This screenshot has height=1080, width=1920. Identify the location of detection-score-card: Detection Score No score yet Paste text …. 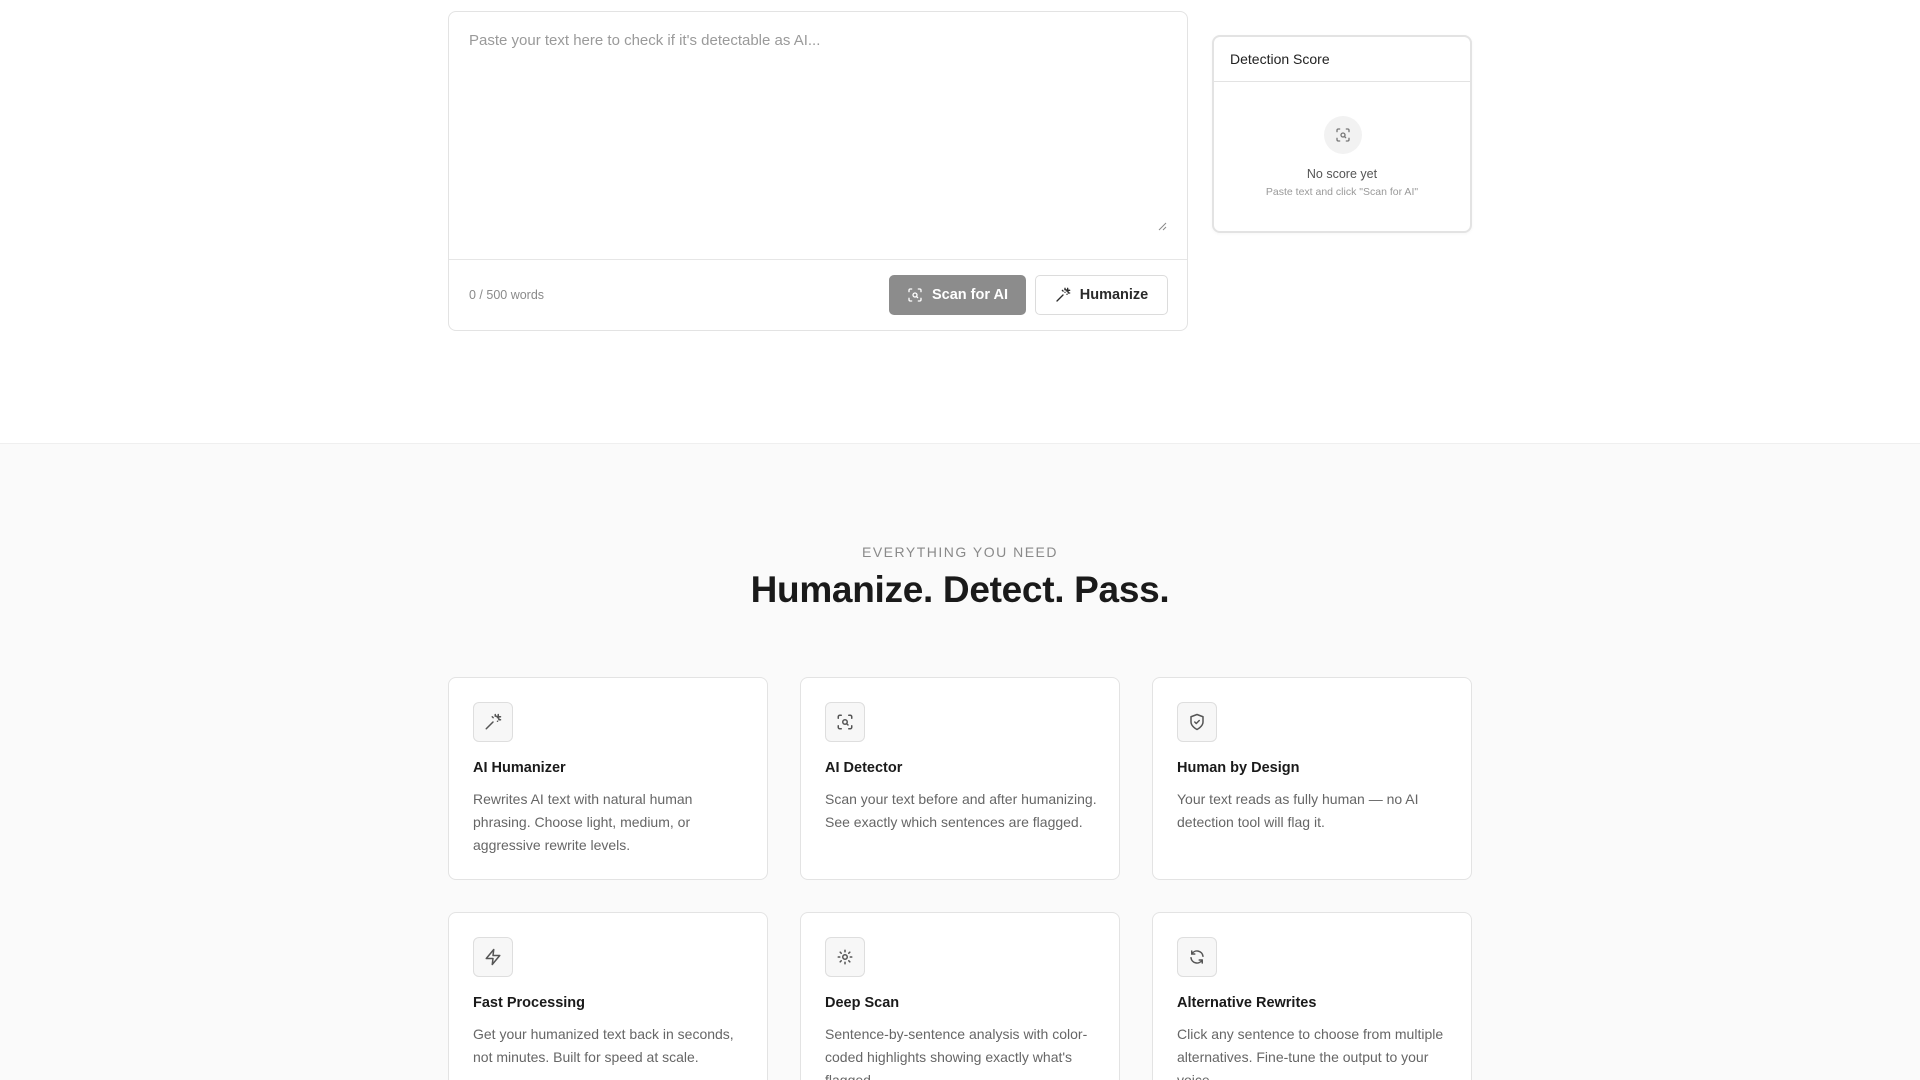
(1342, 134).